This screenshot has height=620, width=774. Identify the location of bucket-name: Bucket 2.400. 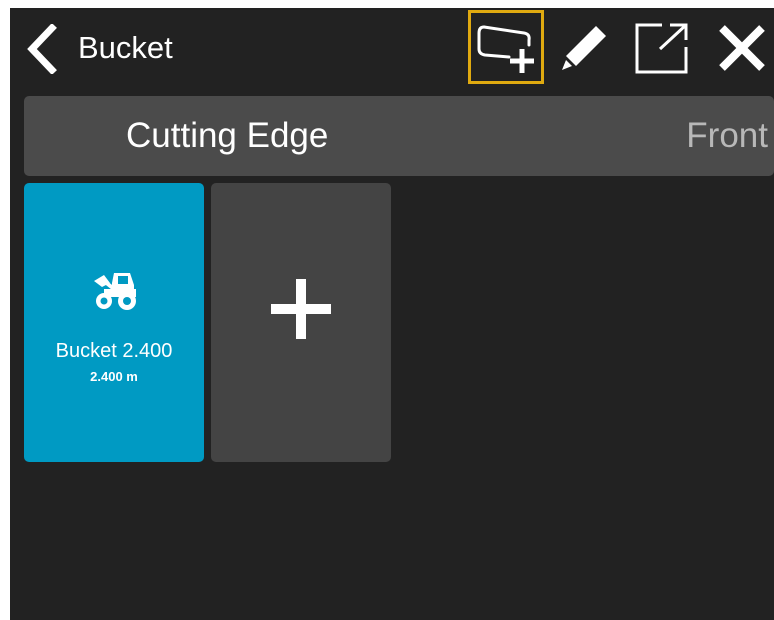
(114, 351).